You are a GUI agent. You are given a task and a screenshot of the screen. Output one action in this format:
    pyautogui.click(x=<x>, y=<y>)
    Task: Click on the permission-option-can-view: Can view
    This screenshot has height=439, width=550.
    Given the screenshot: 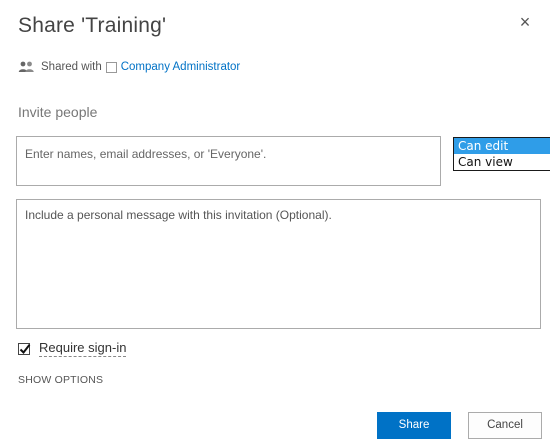 What is the action you would take?
    pyautogui.click(x=502, y=162)
    